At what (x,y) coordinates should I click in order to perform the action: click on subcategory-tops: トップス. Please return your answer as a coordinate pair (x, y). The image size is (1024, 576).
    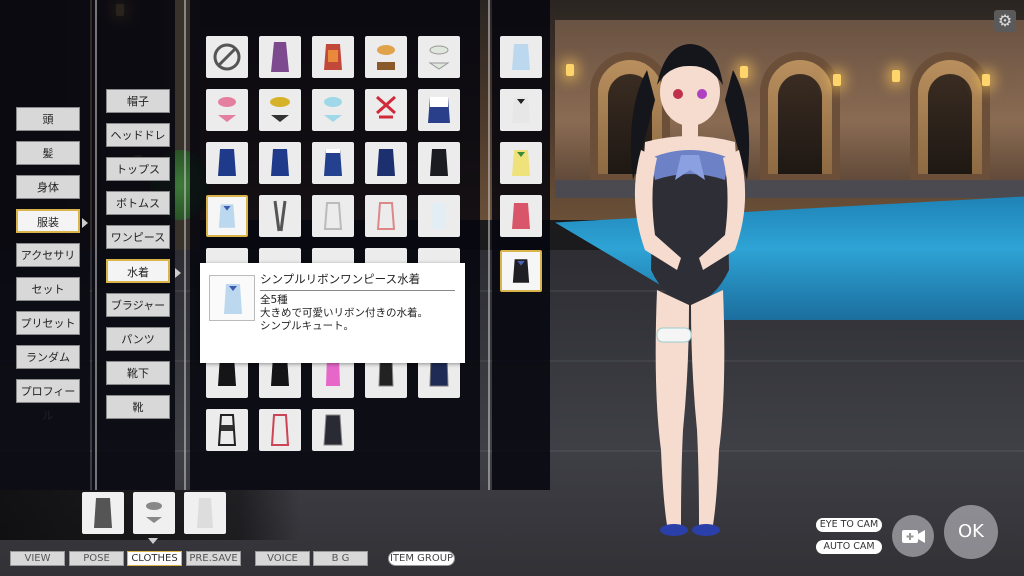
    Looking at the image, I should click on (138, 169).